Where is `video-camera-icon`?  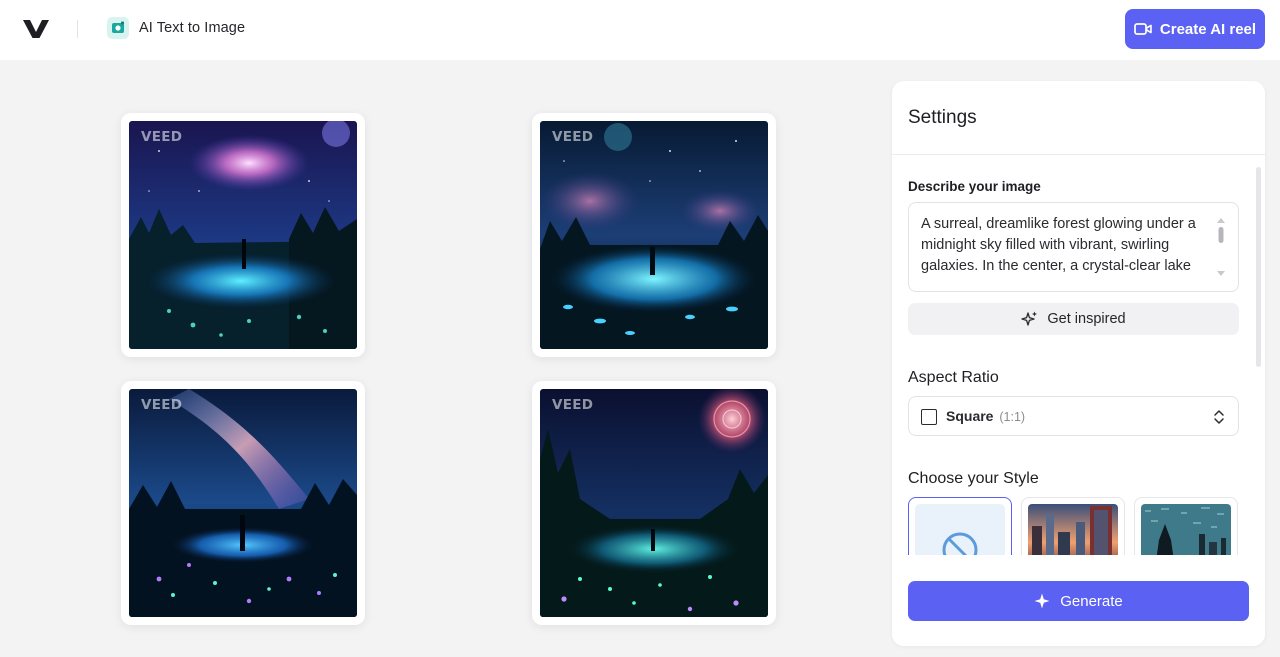
video-camera-icon is located at coordinates (1143, 29).